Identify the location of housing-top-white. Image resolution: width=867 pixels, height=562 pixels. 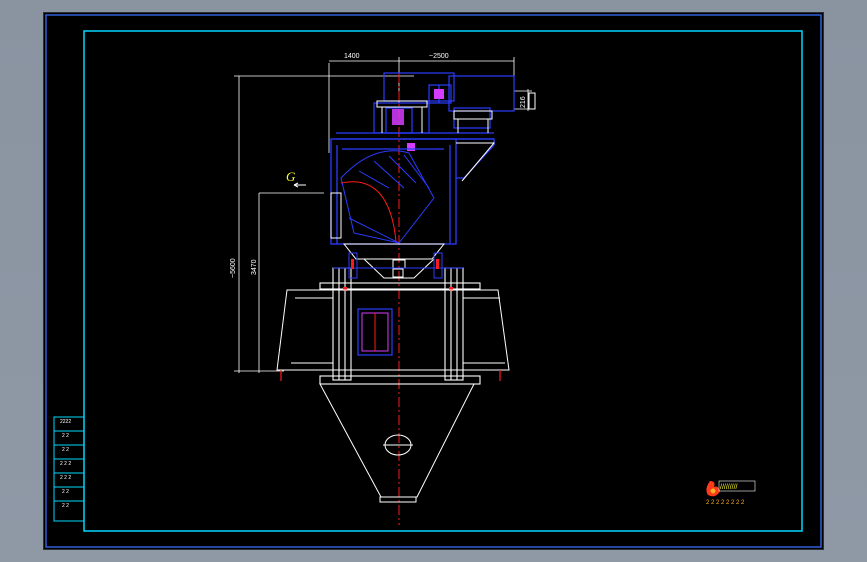
(413, 190).